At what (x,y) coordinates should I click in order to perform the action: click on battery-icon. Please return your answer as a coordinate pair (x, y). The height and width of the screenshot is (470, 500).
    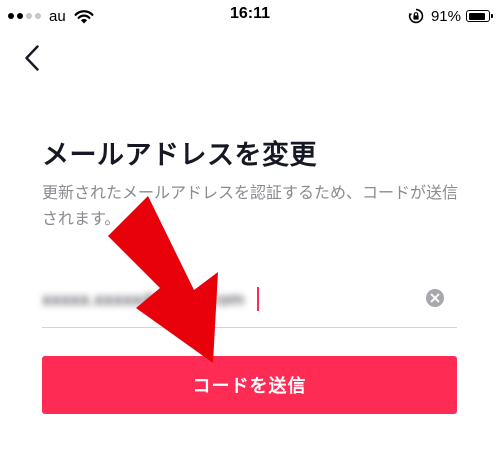
    Looking at the image, I should click on (479, 16).